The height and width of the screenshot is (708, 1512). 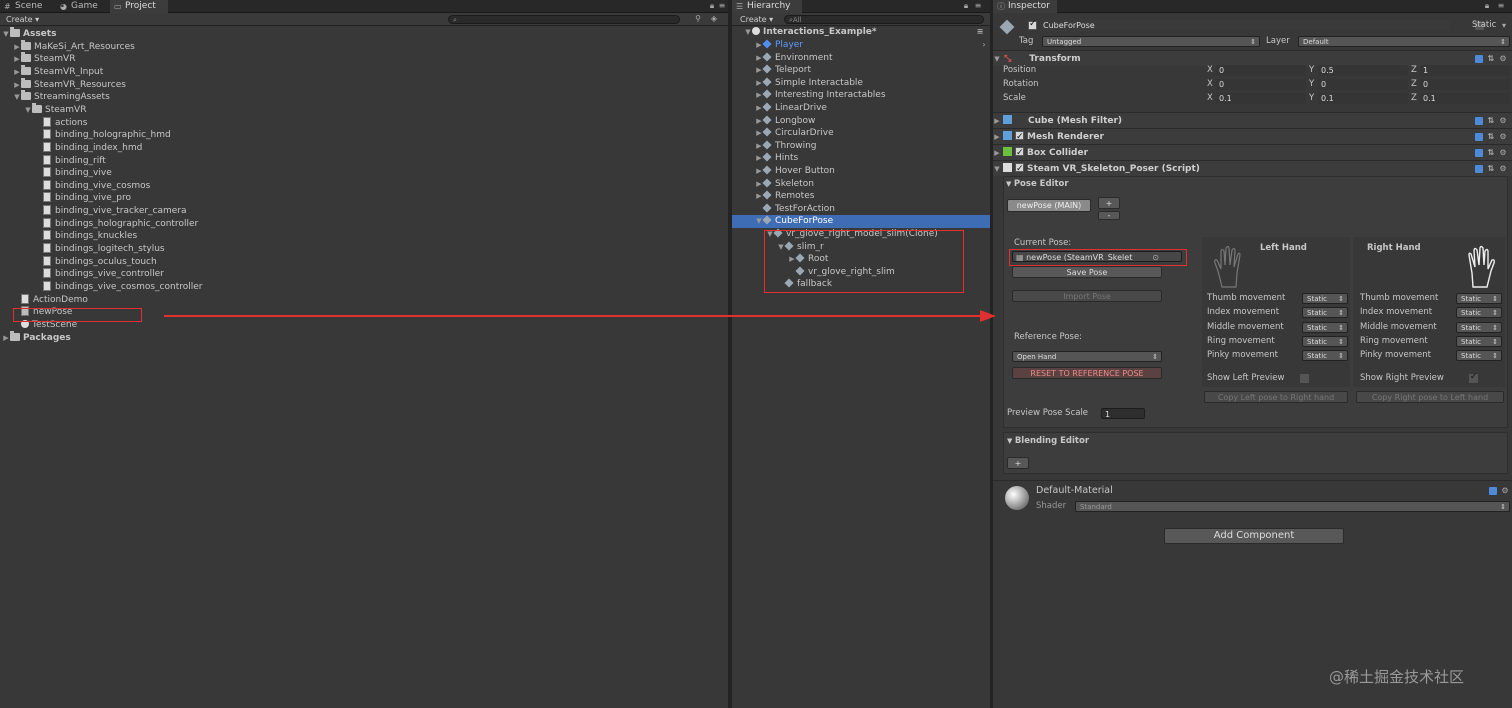 What do you see at coordinates (367, 186) in the screenshot?
I see `project-tree-item: binding_vive_cosmos` at bounding box center [367, 186].